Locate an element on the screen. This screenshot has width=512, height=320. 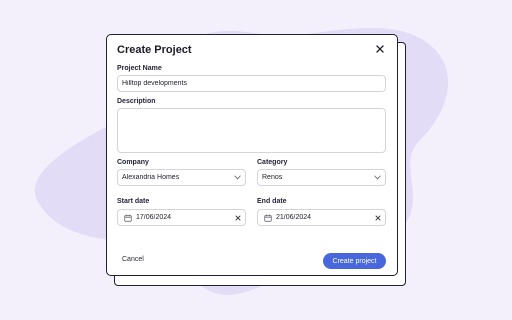
project-name-value: Hilltop developments is located at coordinates (154, 83).